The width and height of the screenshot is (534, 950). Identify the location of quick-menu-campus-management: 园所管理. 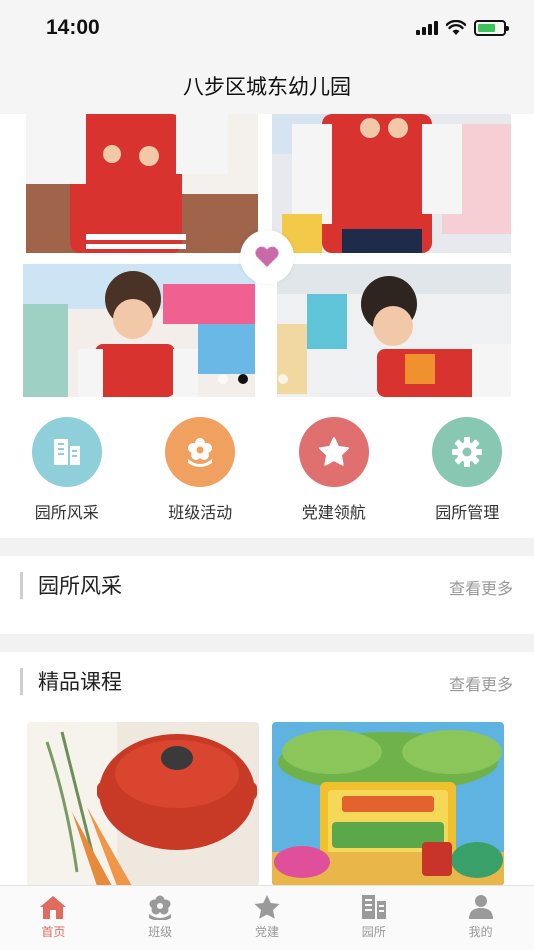
(467, 476).